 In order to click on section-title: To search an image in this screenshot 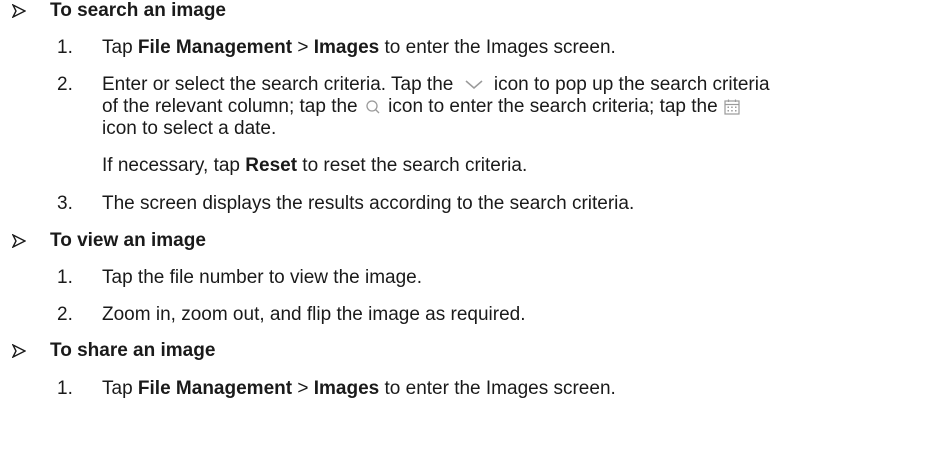, I will do `click(138, 10)`.